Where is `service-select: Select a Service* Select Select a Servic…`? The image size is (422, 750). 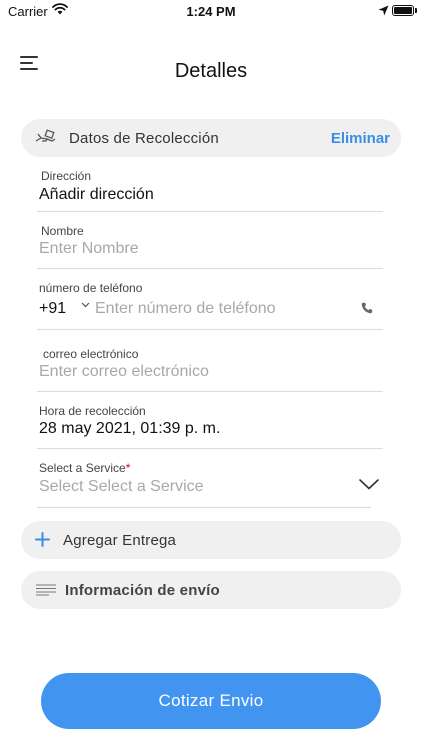
service-select: Select a Service* Select Select a Servic… is located at coordinates (208, 483).